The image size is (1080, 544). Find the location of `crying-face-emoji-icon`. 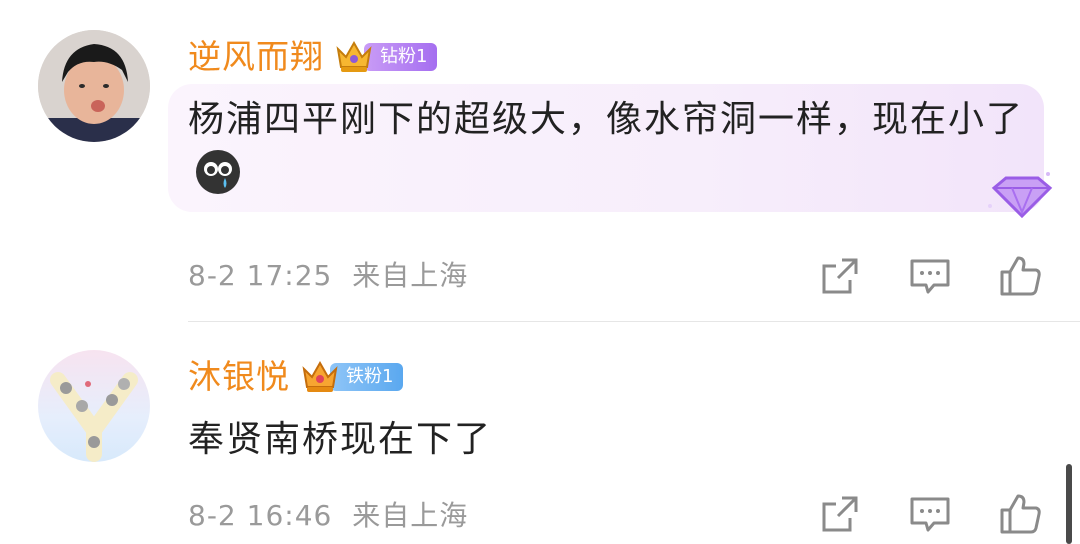

crying-face-emoji-icon is located at coordinates (218, 172).